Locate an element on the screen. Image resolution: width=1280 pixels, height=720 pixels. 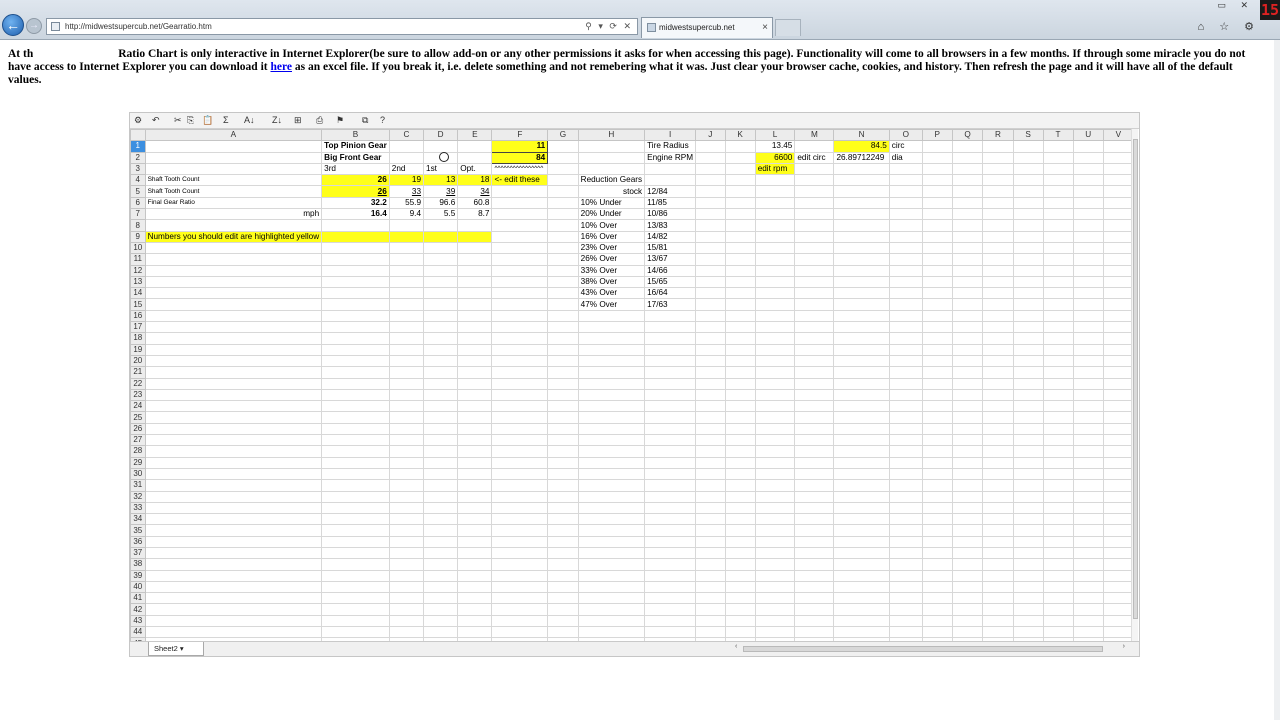
cell-c23 is located at coordinates (406, 395).